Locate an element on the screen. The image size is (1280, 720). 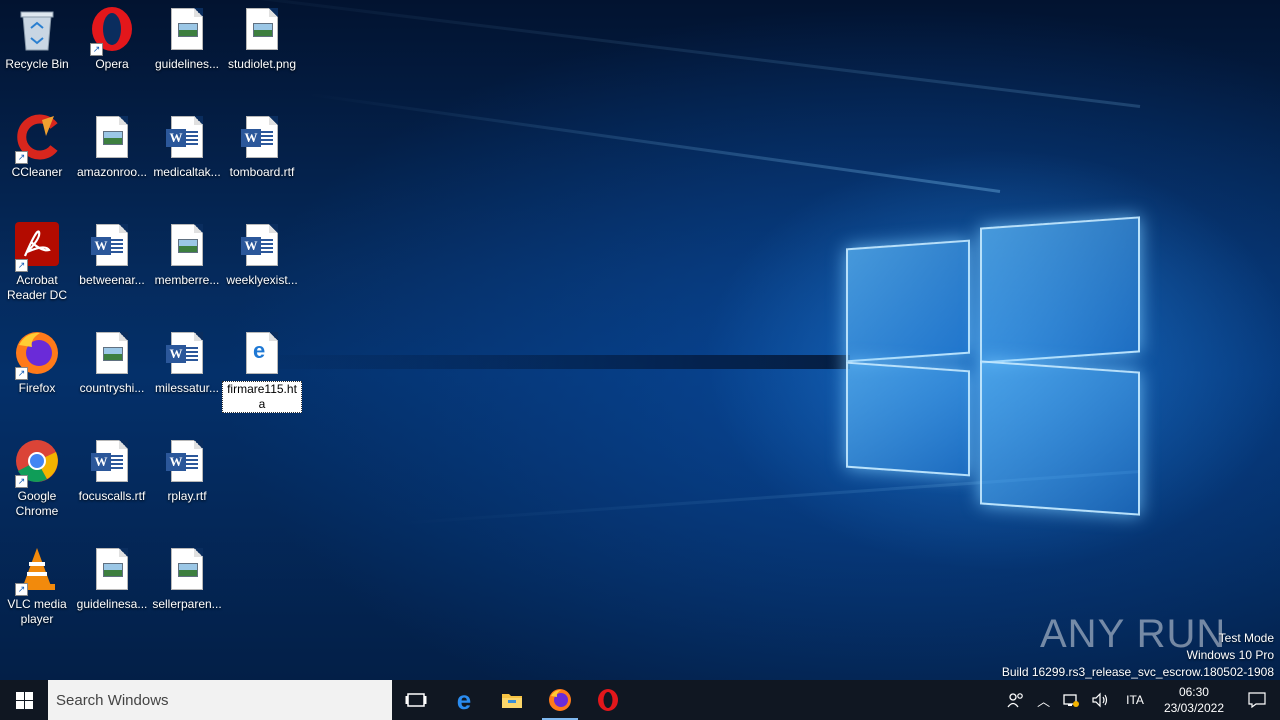
desktop-icon-chrome: ↗ Google Chrome is located at coordinates (37, 478).